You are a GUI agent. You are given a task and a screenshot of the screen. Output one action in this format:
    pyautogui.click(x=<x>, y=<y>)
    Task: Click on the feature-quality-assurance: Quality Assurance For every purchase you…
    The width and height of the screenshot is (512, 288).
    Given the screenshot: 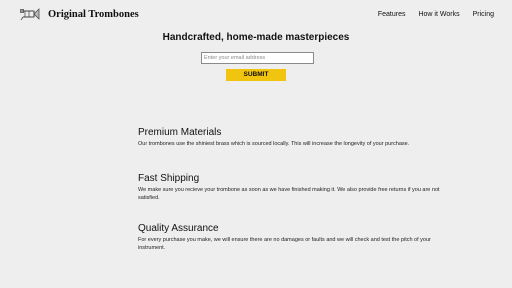 What is the action you would take?
    pyautogui.click(x=298, y=237)
    